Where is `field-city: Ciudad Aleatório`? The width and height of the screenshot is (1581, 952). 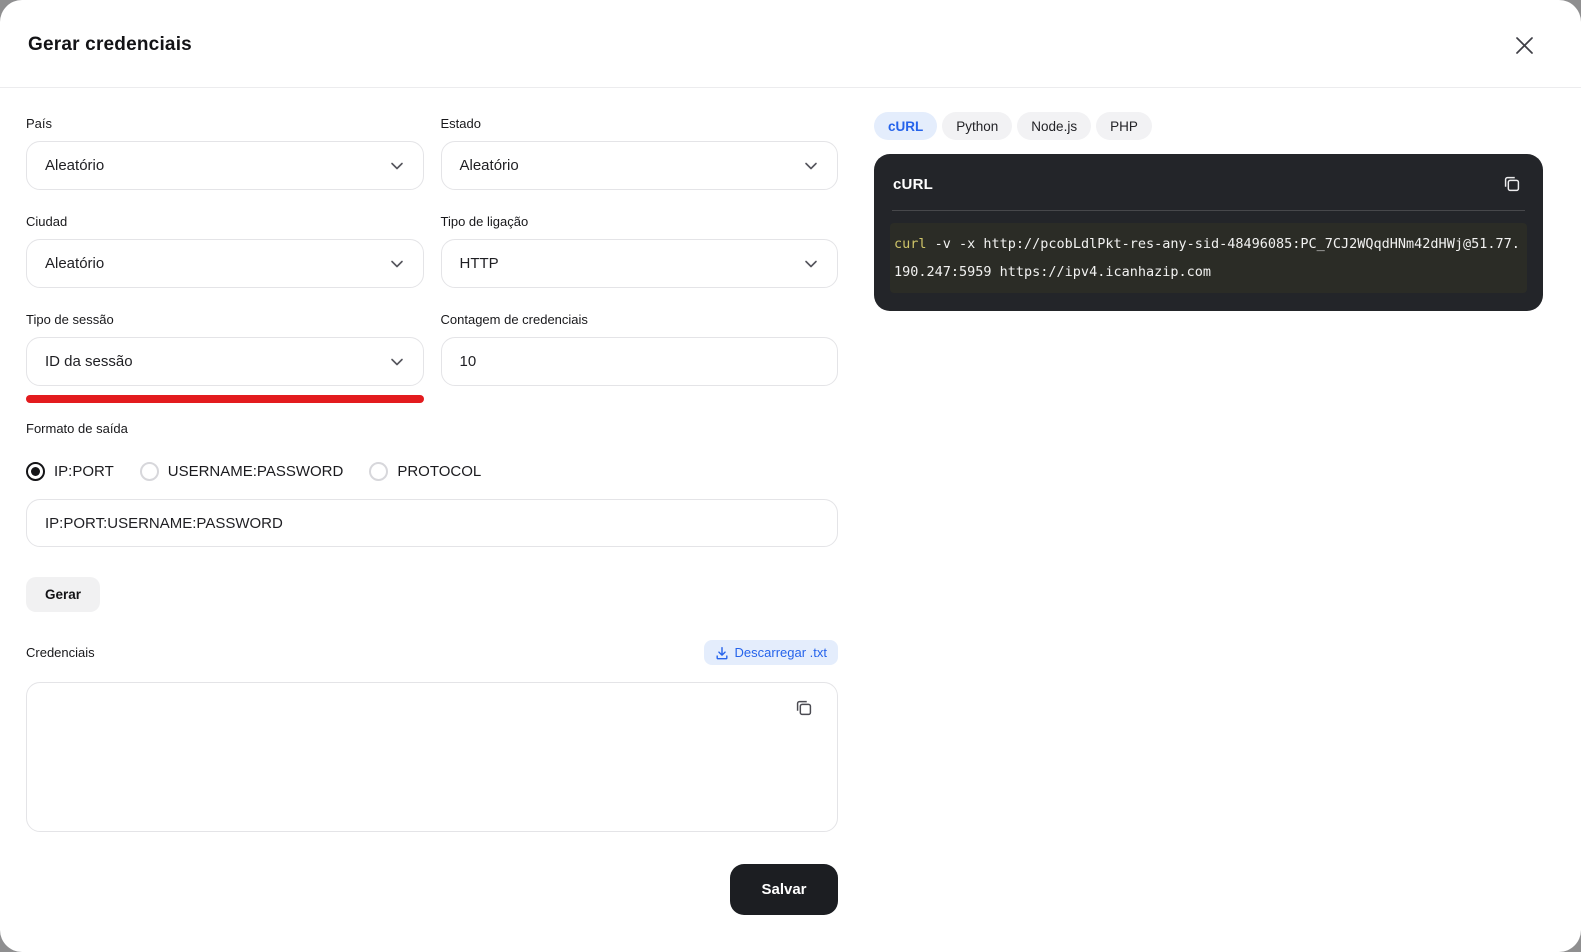
field-city: Ciudad Aleatório is located at coordinates (225, 251).